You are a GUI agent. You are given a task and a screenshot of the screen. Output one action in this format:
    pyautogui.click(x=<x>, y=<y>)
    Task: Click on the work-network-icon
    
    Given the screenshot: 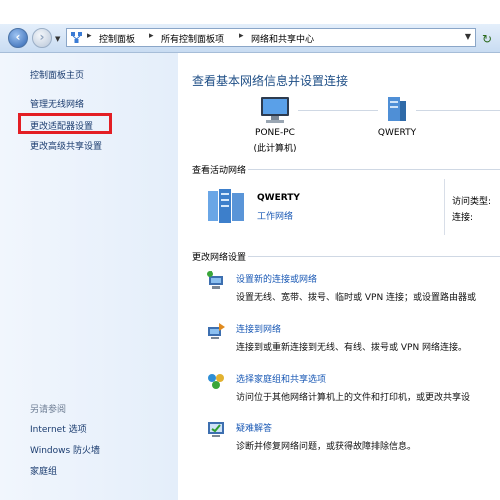 What is the action you would take?
    pyautogui.click(x=226, y=206)
    